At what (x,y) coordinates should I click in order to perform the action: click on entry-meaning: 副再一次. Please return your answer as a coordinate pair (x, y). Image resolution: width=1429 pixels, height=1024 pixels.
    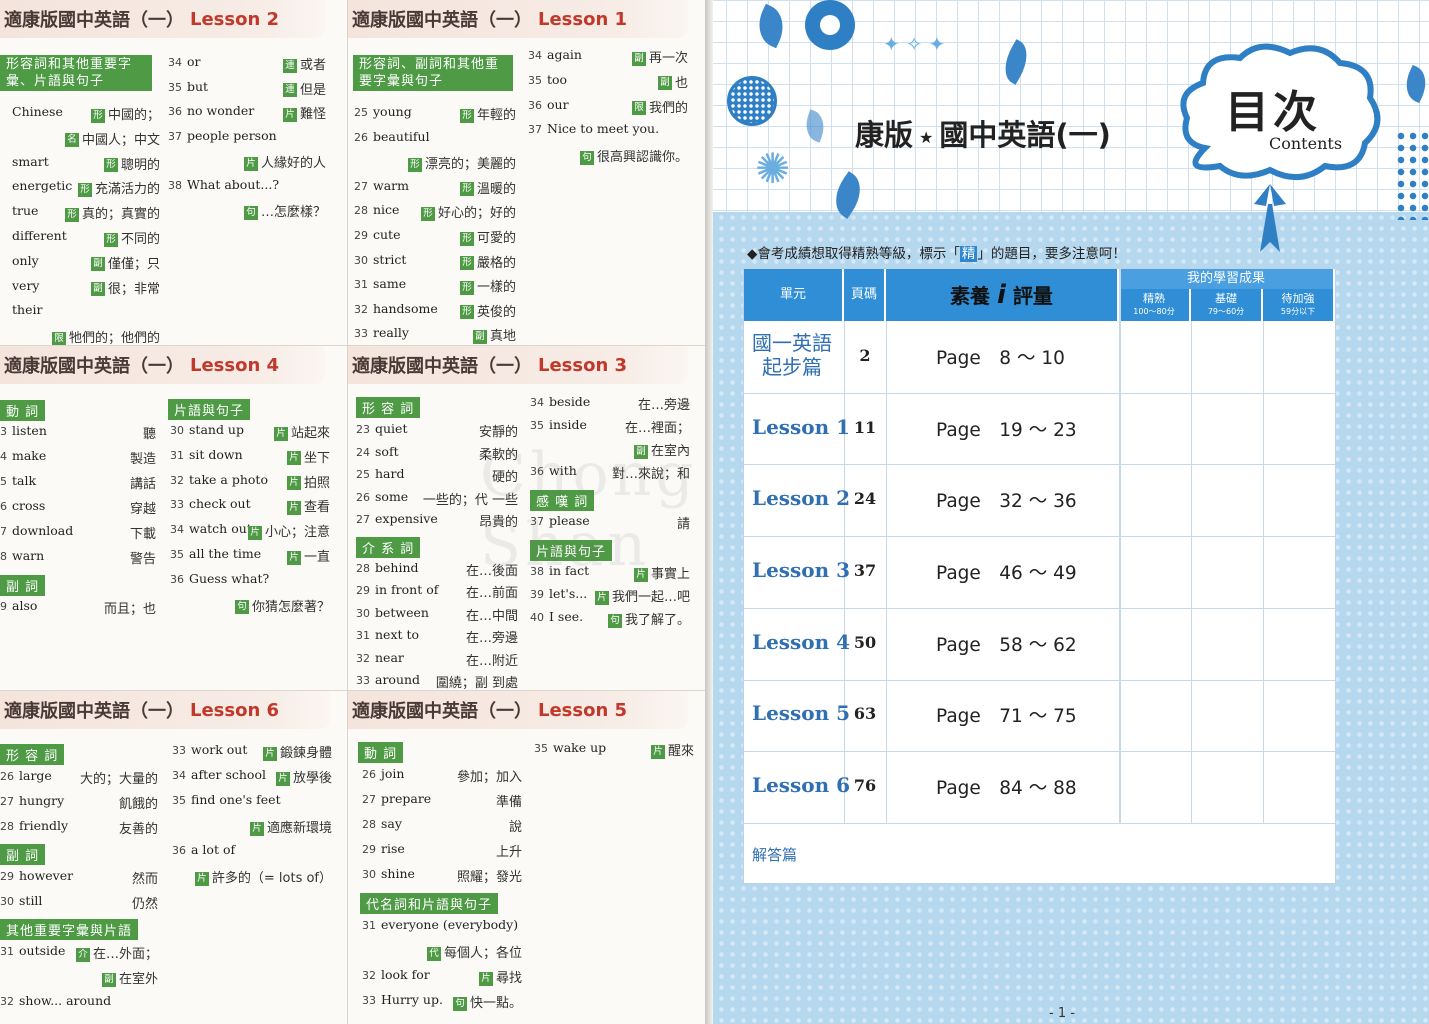
    Looking at the image, I should click on (608, 56).